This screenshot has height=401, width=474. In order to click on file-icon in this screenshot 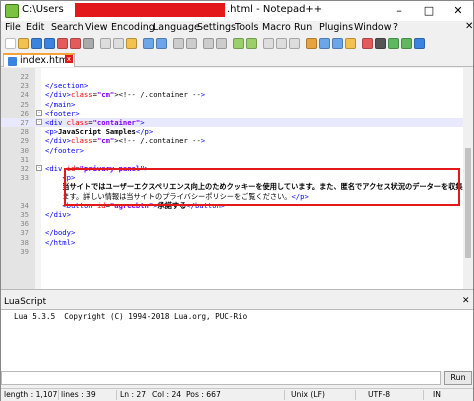, I will do `click(12, 61)`.